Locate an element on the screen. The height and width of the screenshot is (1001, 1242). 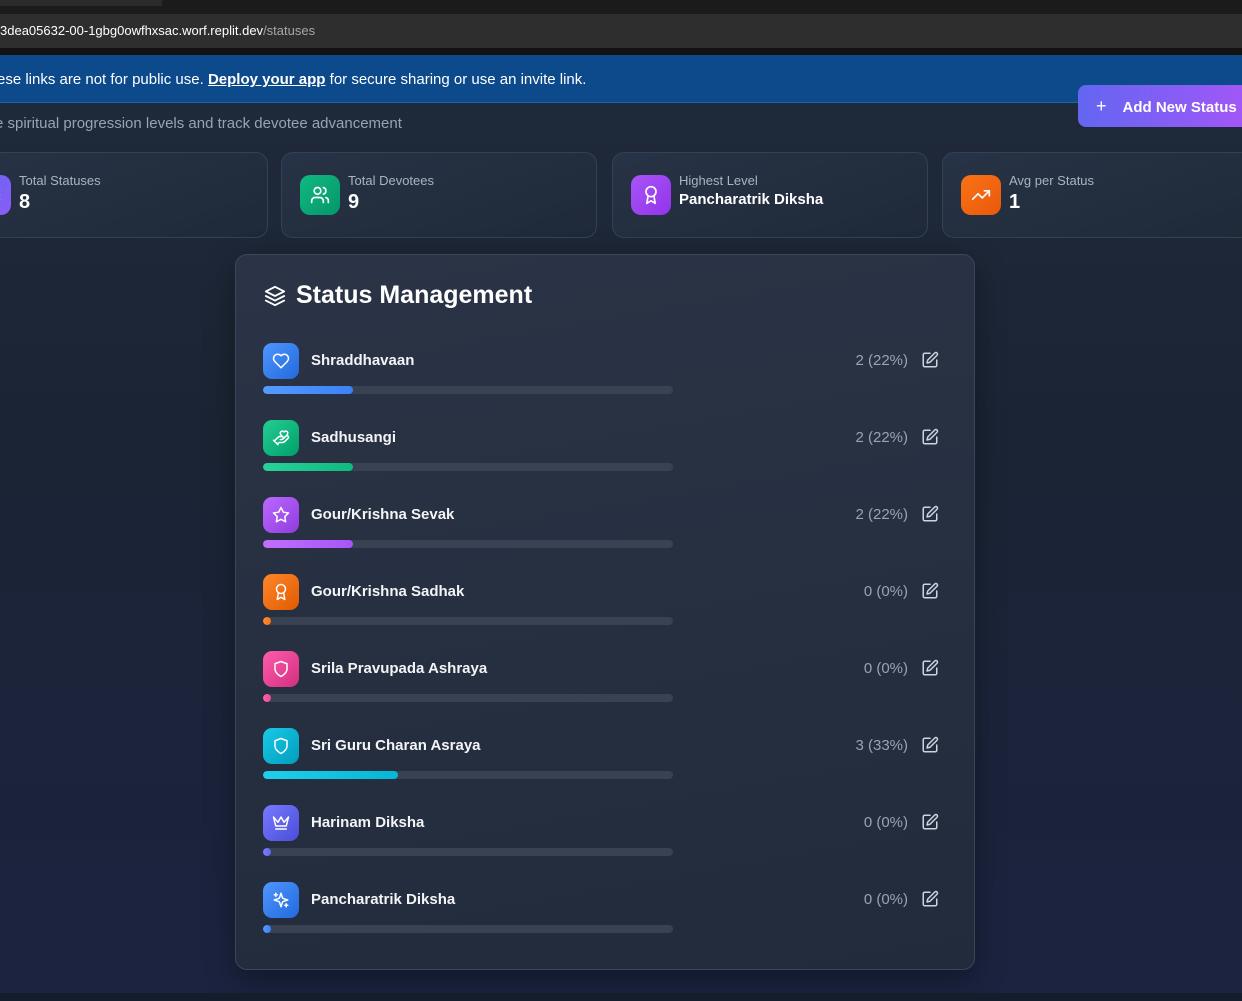
status-row: Pancharatrik Diksha 0 (0%) is located at coordinates (608, 912).